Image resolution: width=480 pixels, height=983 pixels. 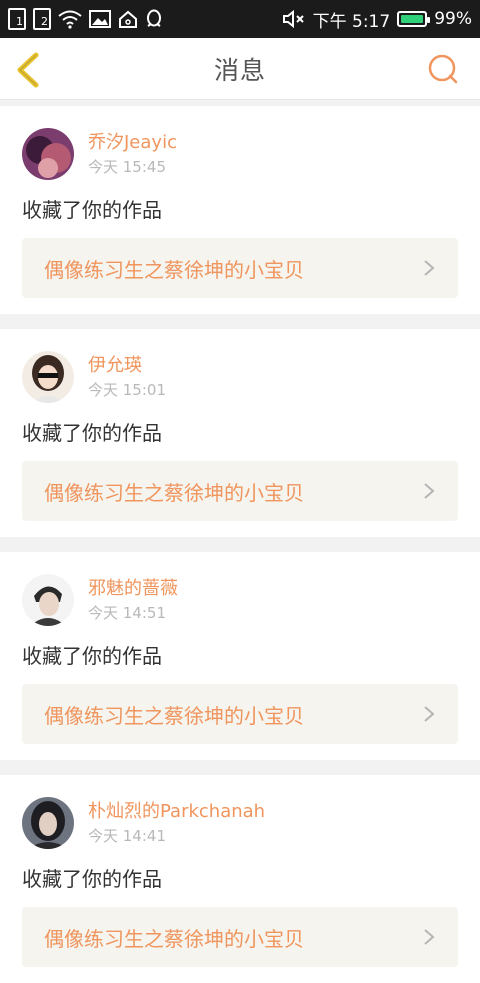 I want to click on page-title: 消息, so click(x=239, y=70).